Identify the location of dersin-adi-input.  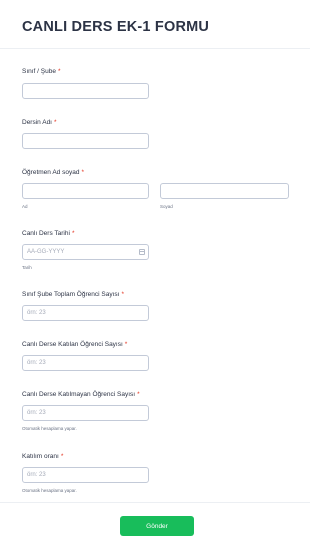
(85, 141).